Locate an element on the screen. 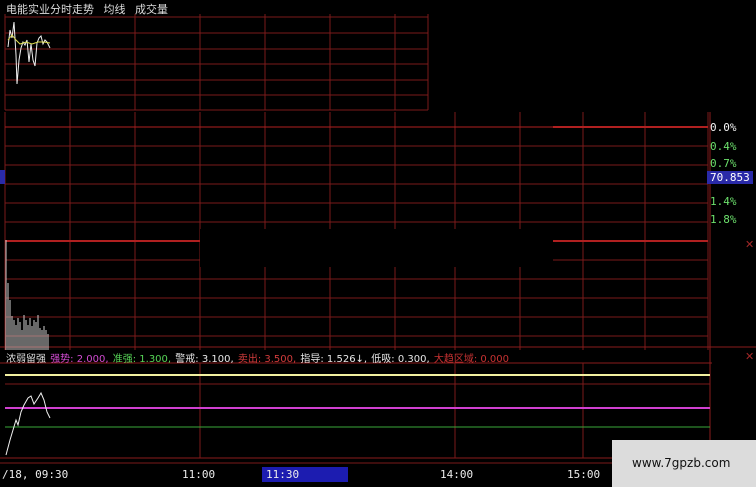 The width and height of the screenshot is (756, 487). indicator-name: 浓弱留强 is located at coordinates (26, 359).